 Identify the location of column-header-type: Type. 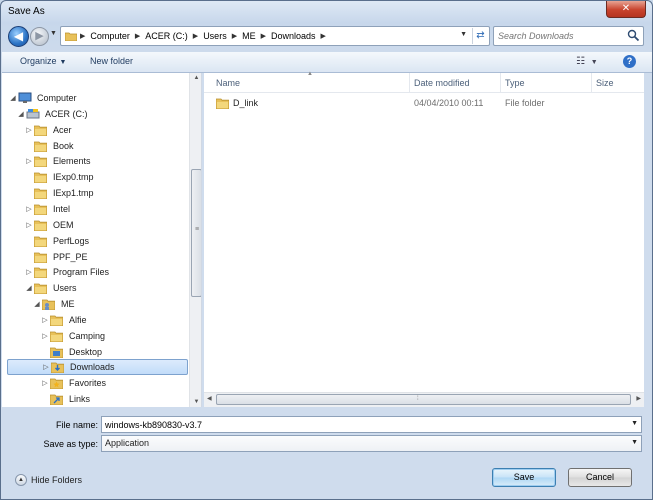
(546, 83).